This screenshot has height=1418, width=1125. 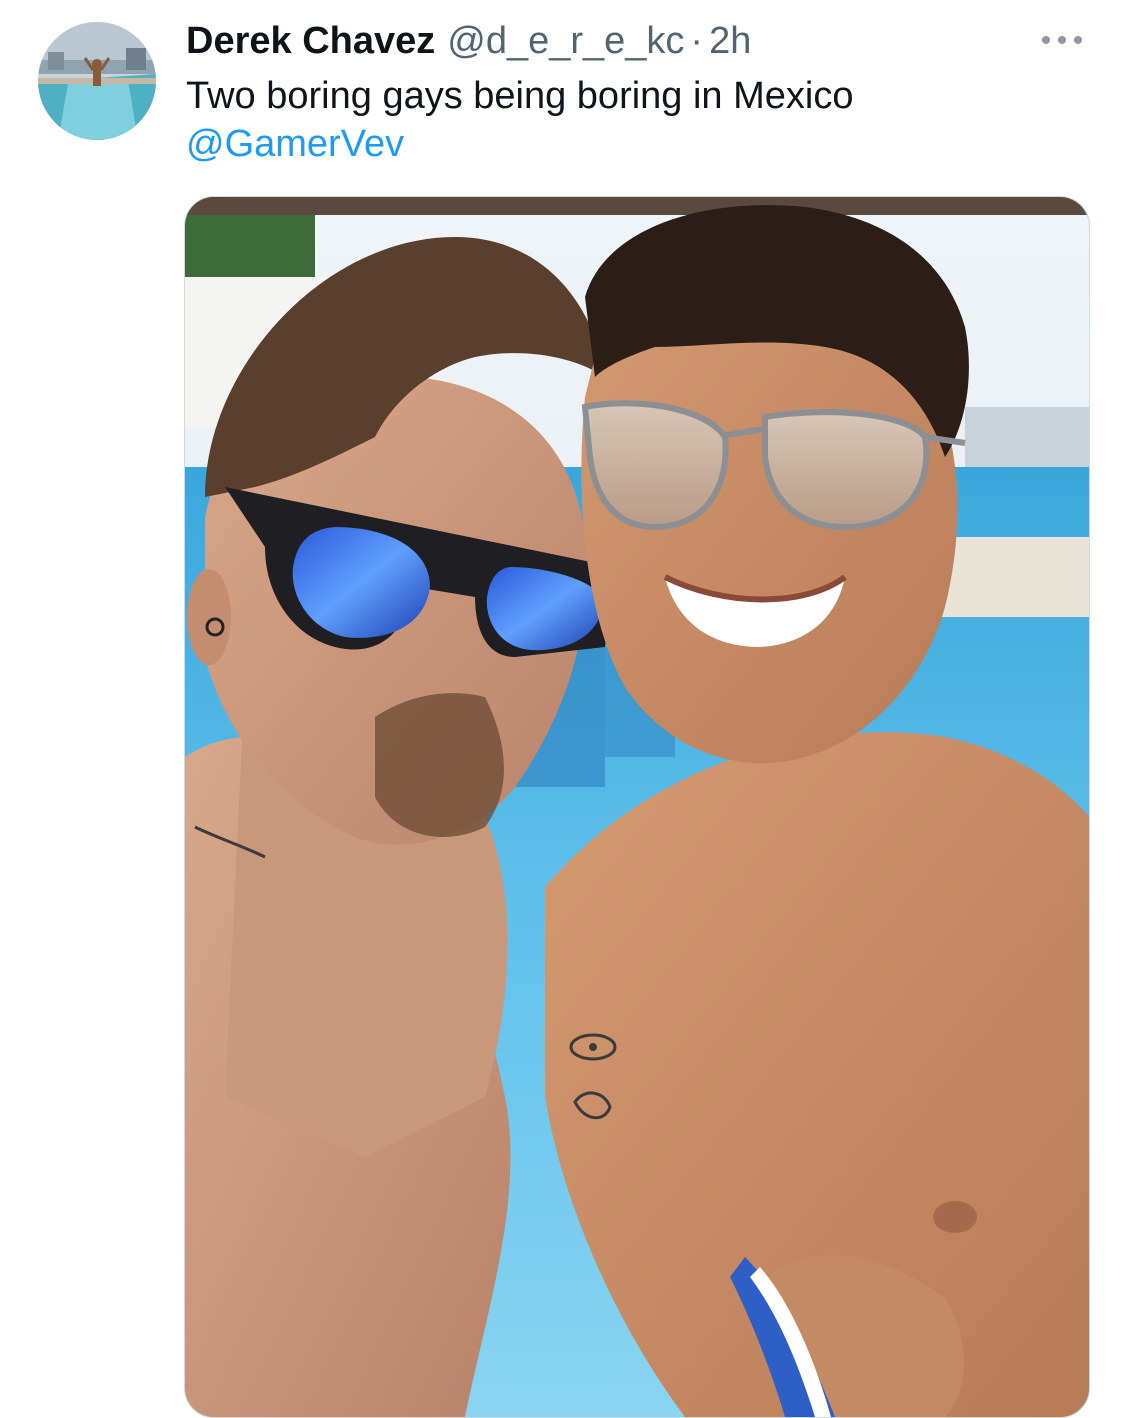 I want to click on author-avatar, so click(x=97, y=81).